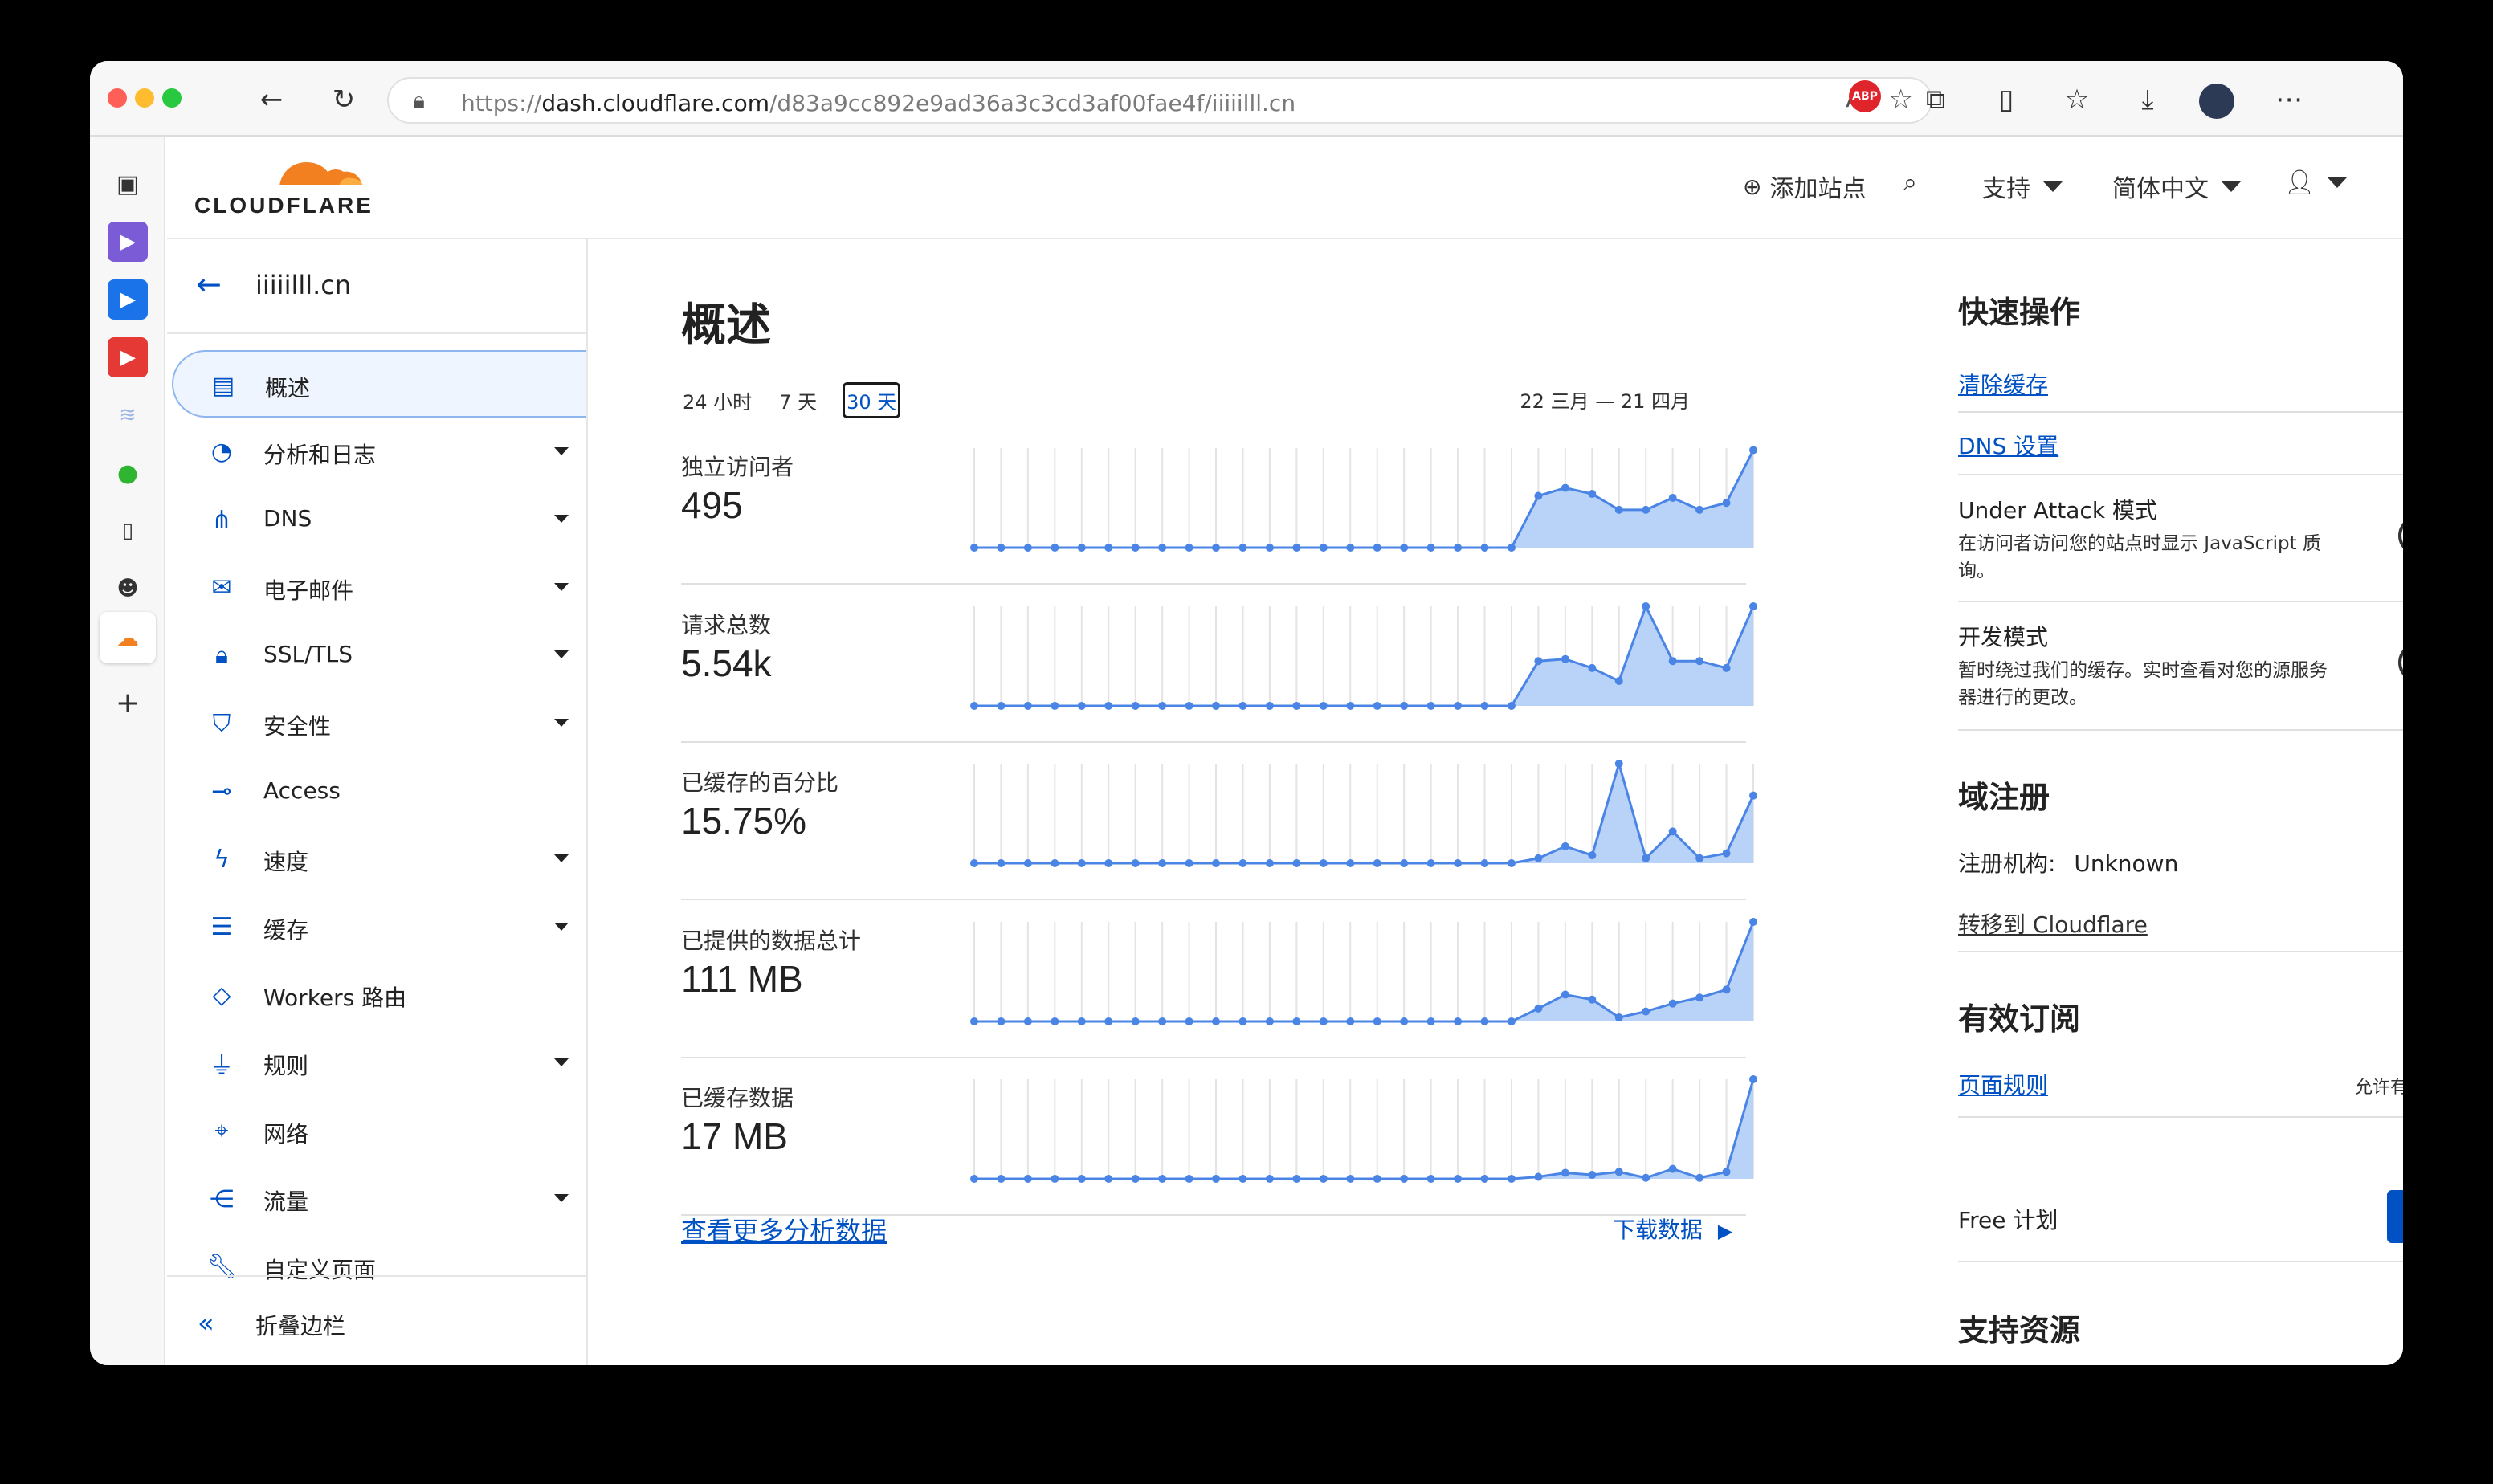 This screenshot has height=1484, width=2493. Describe the element at coordinates (1910, 183) in the screenshot. I see `search-icon: ⌕` at that location.